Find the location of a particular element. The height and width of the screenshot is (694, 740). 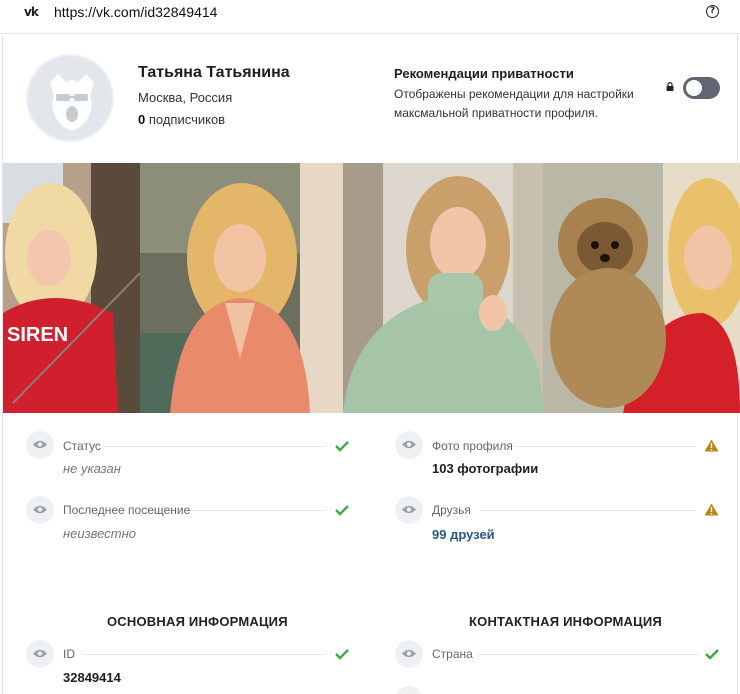

id-value: 32849414 is located at coordinates (92, 677).